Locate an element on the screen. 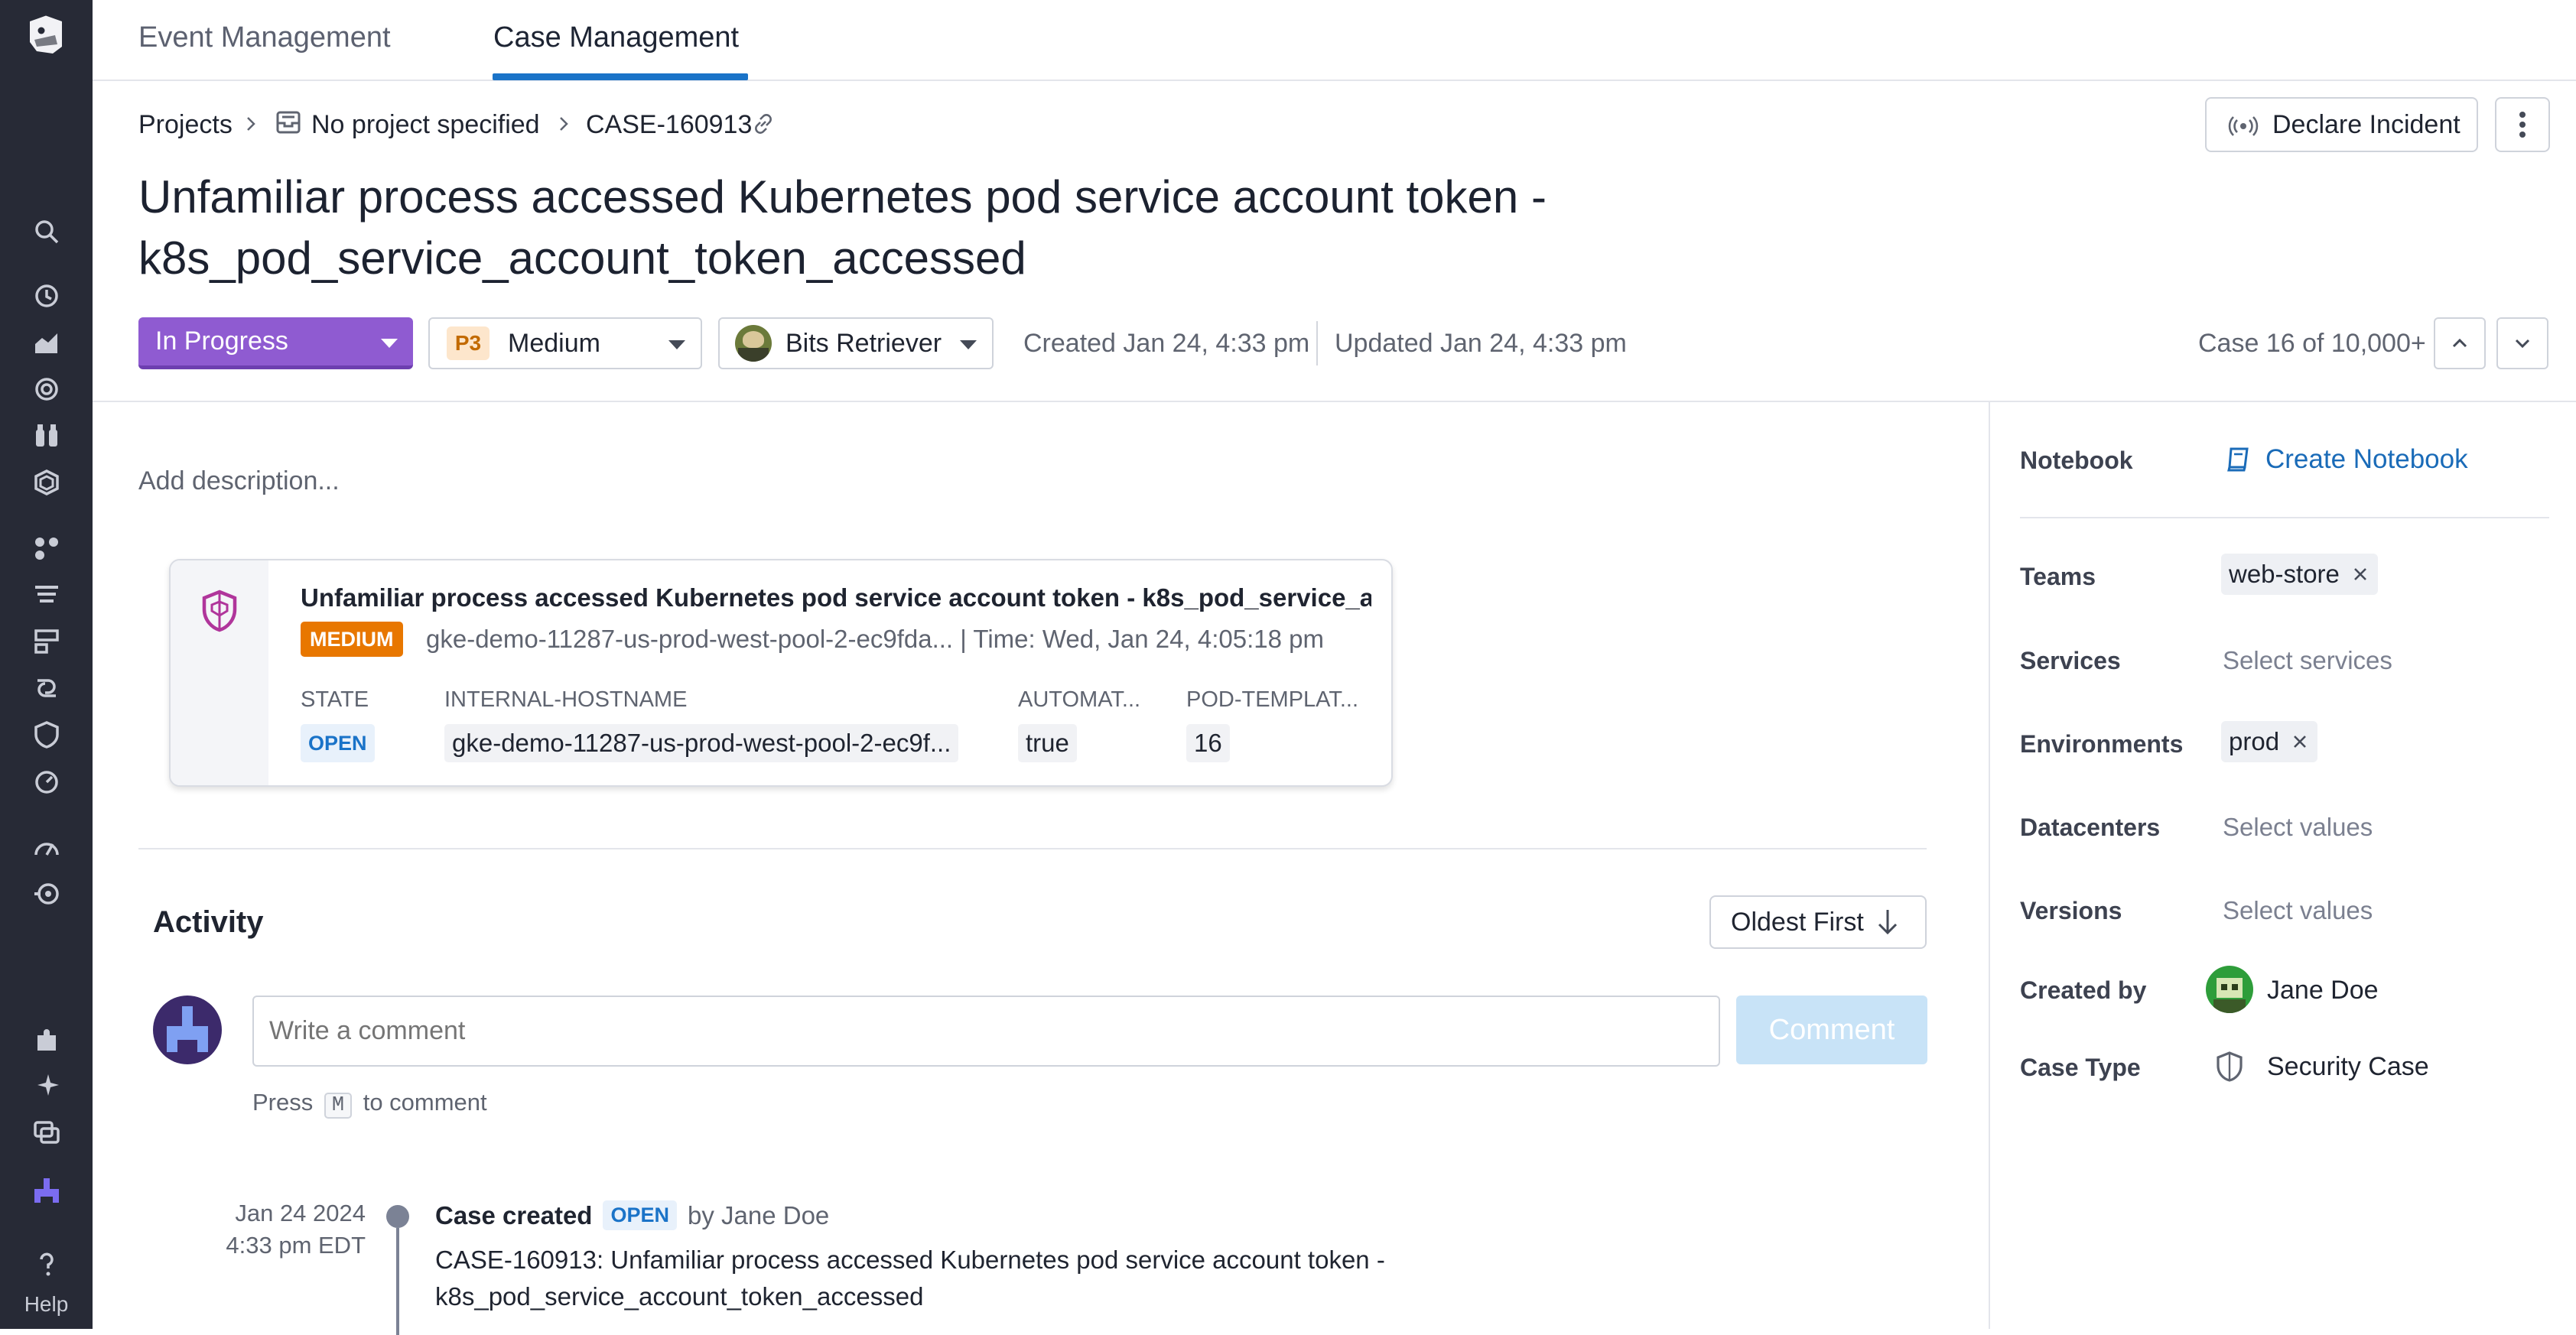 Image resolution: width=2576 pixels, height=1335 pixels. tab-case-management: Case Management is located at coordinates (616, 37).